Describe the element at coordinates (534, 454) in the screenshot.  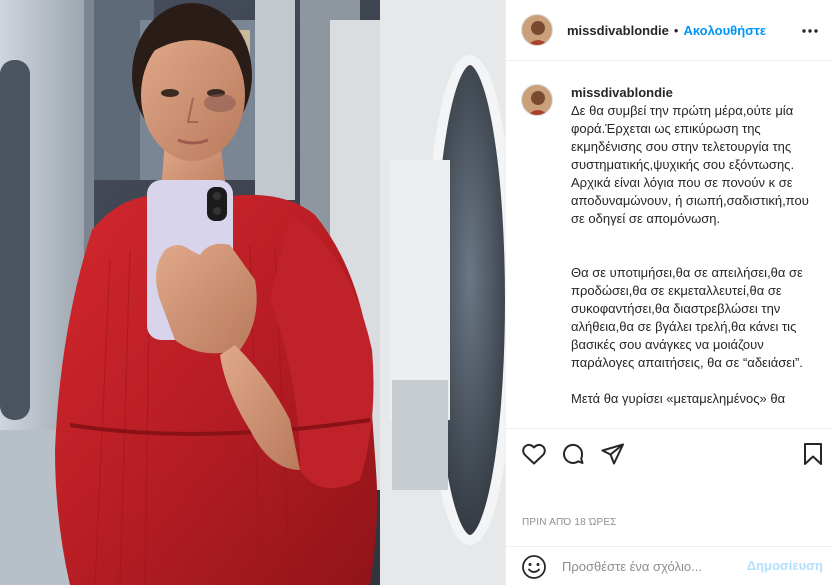
I see `heart-icon` at that location.